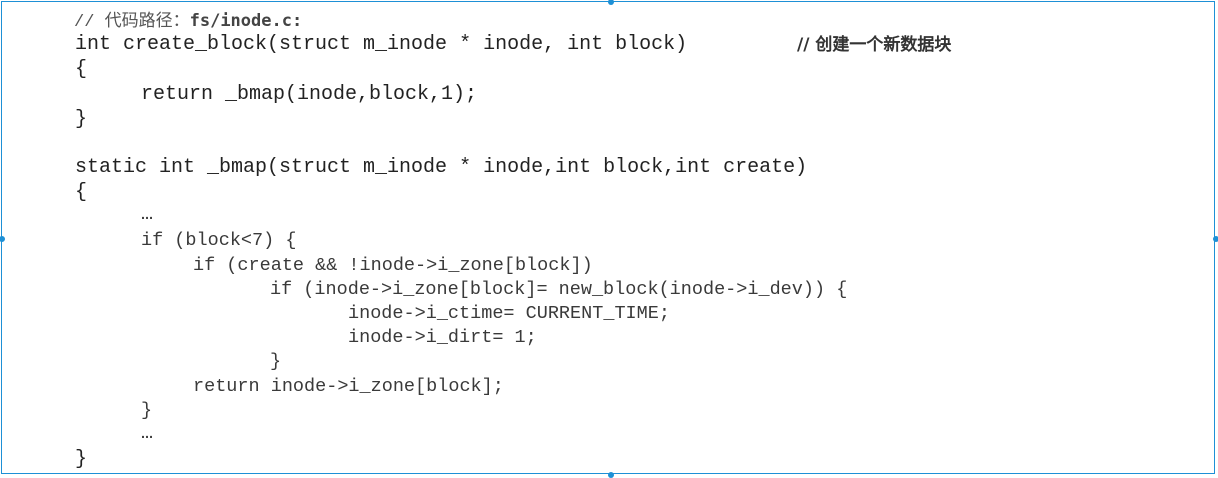  Describe the element at coordinates (393, 265) in the screenshot. I see `code-line-9: if (create && !inode->i_zone[block])` at that location.